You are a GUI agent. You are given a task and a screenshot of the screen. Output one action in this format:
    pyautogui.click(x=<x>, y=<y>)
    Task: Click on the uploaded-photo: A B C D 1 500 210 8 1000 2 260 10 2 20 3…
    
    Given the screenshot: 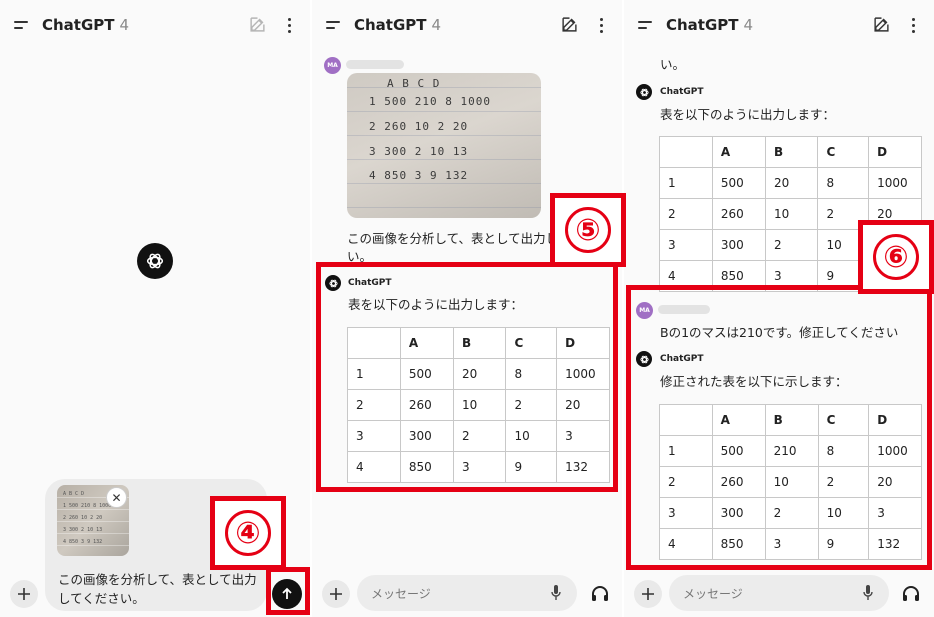 What is the action you would take?
    pyautogui.click(x=444, y=145)
    